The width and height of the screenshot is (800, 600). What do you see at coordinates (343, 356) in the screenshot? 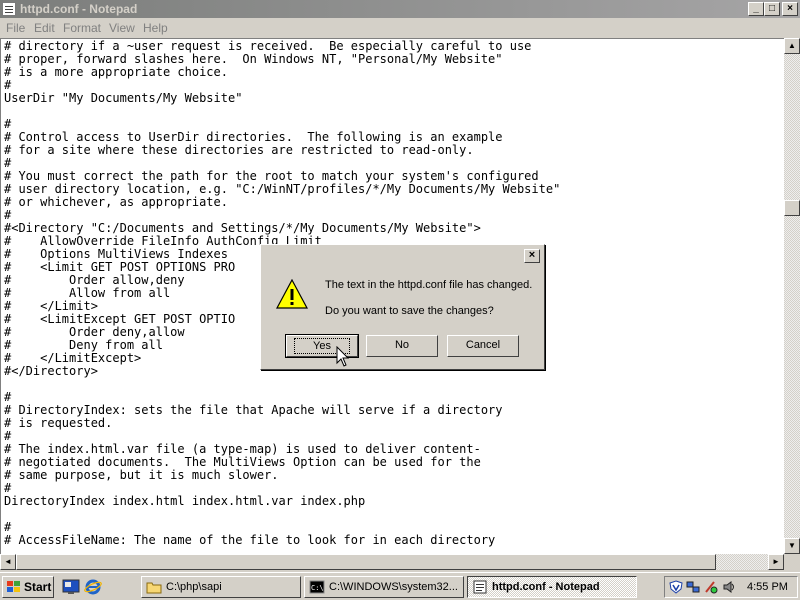
I see `mouse-pointer-icon` at bounding box center [343, 356].